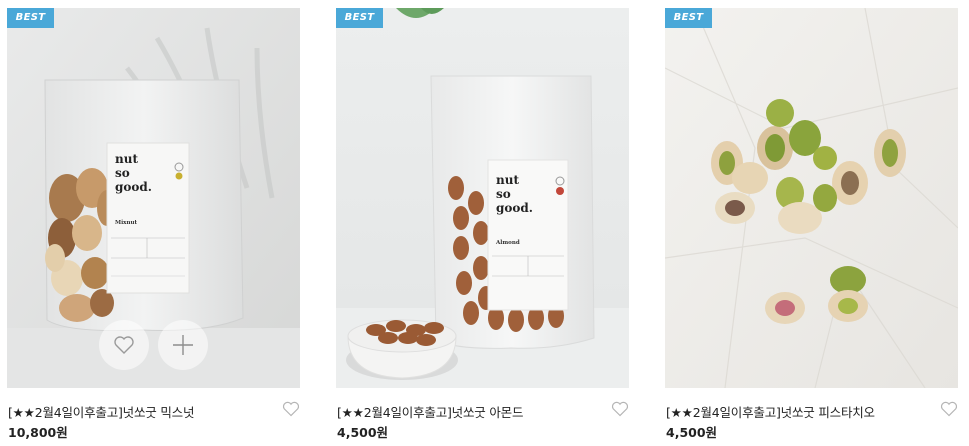 The image size is (969, 446). I want to click on product-price: 10,800원, so click(38, 432).